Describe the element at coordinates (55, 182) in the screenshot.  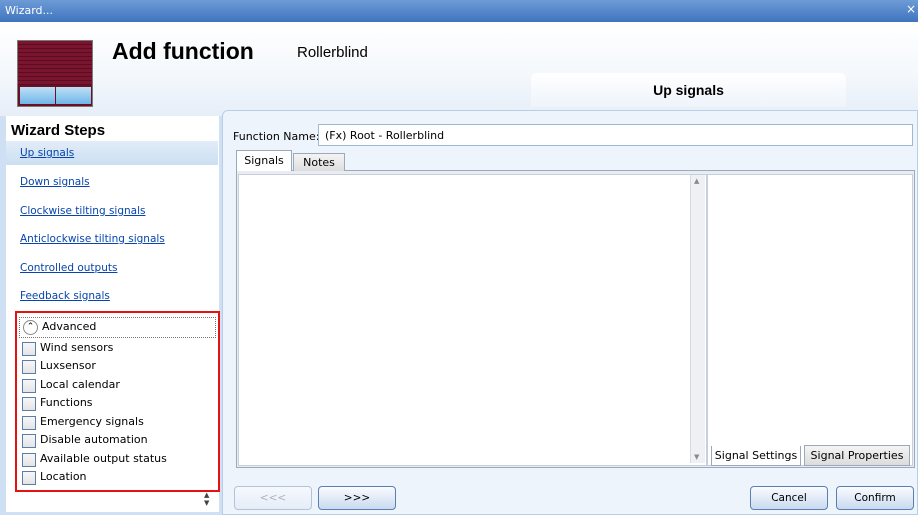
I see `step-link: Down signals` at that location.